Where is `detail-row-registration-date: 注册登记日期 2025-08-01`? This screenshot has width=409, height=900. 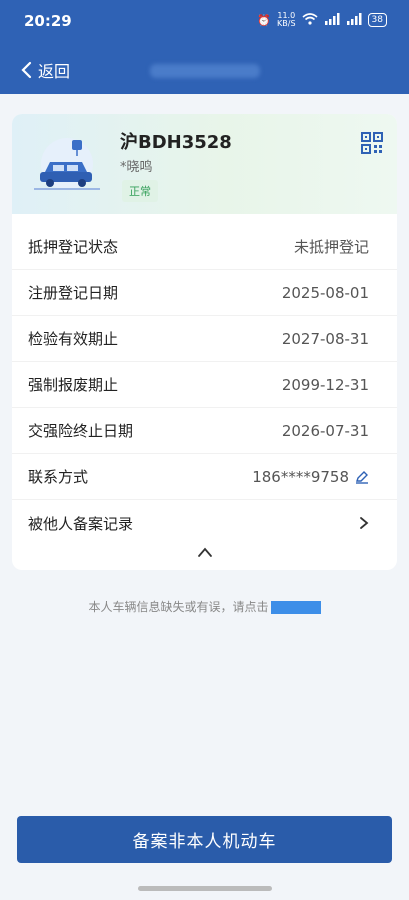 detail-row-registration-date: 注册登记日期 2025-08-01 is located at coordinates (204, 293).